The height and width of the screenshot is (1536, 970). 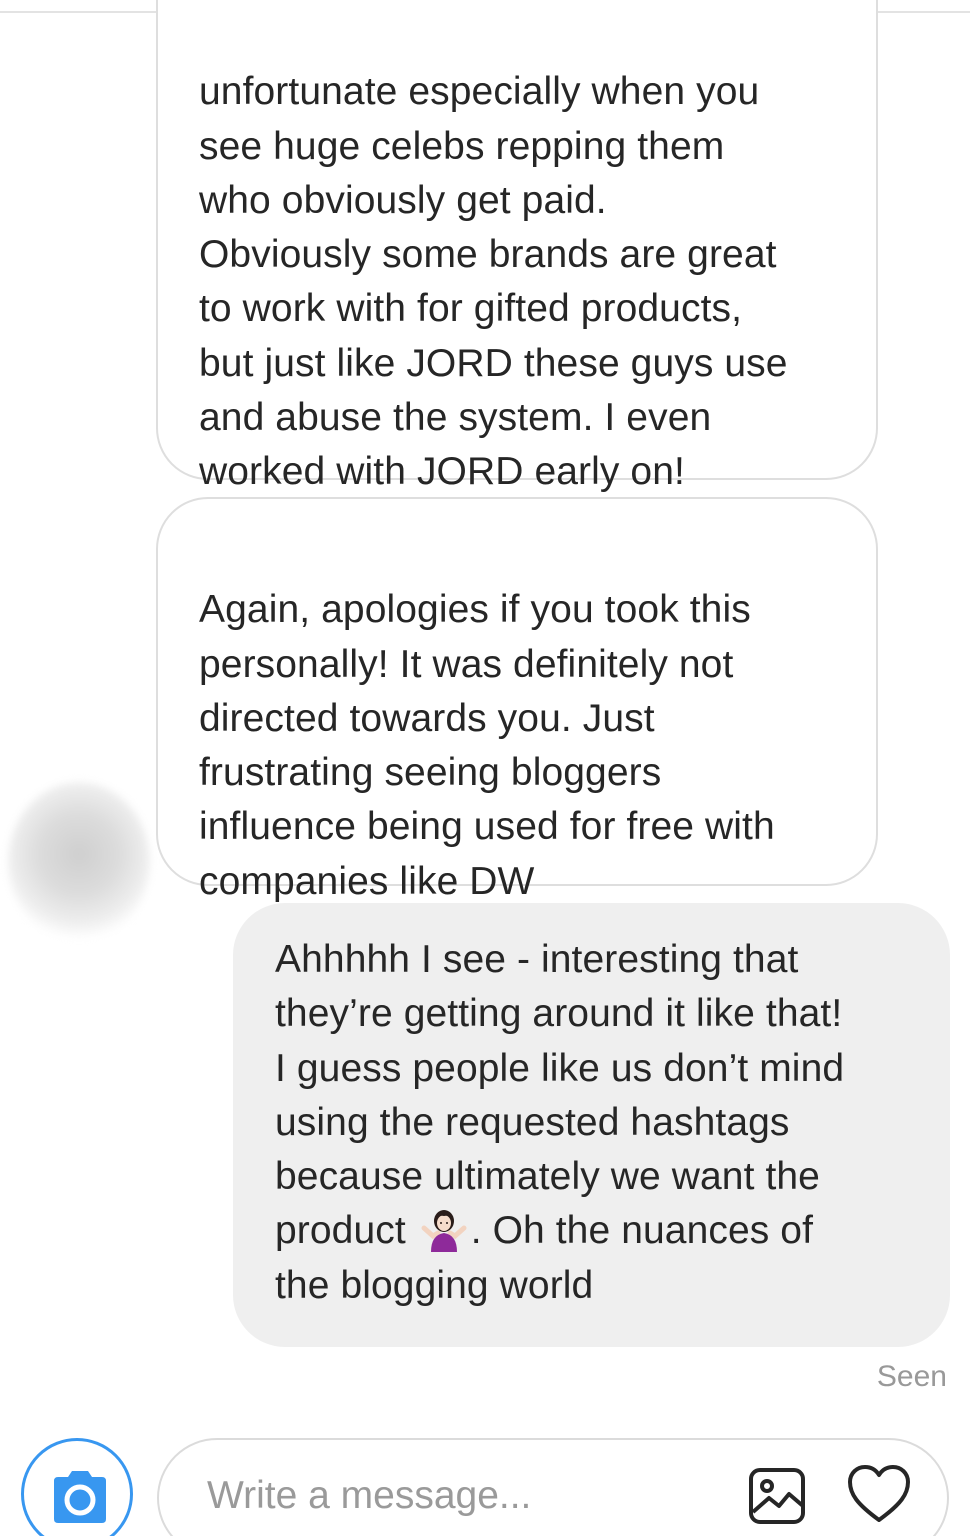 I want to click on message-input, so click(x=467, y=1496).